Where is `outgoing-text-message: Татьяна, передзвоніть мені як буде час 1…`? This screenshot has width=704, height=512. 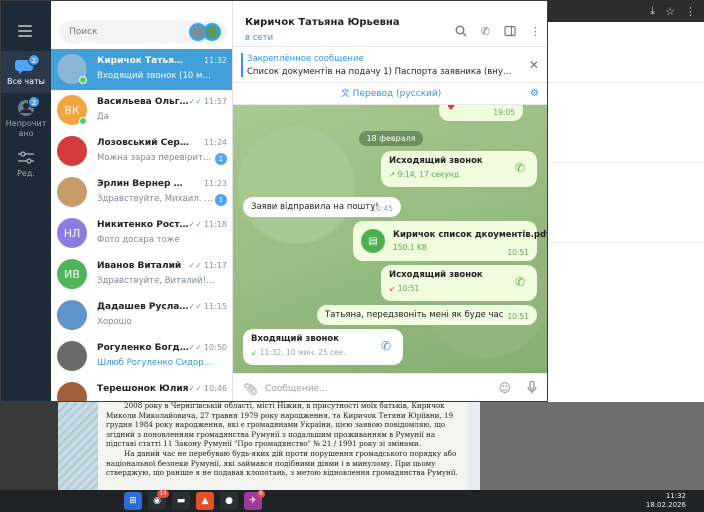
outgoing-text-message: Татьяна, передзвоніть мені як буде час 1… is located at coordinates (427, 315).